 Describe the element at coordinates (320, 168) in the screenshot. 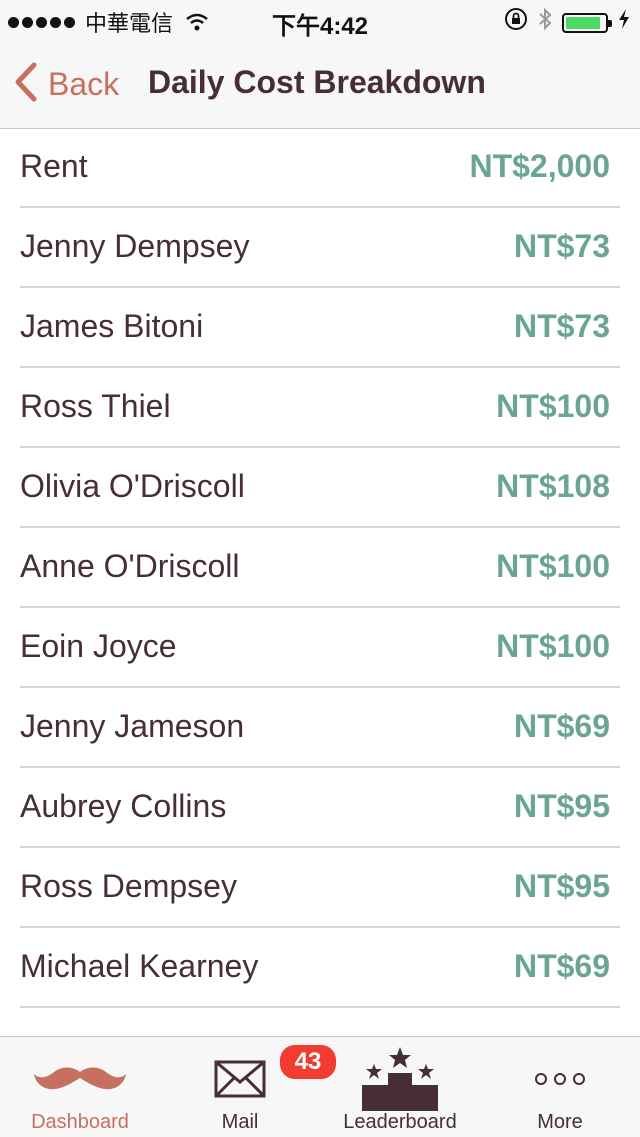

I see `list-item: Rent NT$2,000` at that location.